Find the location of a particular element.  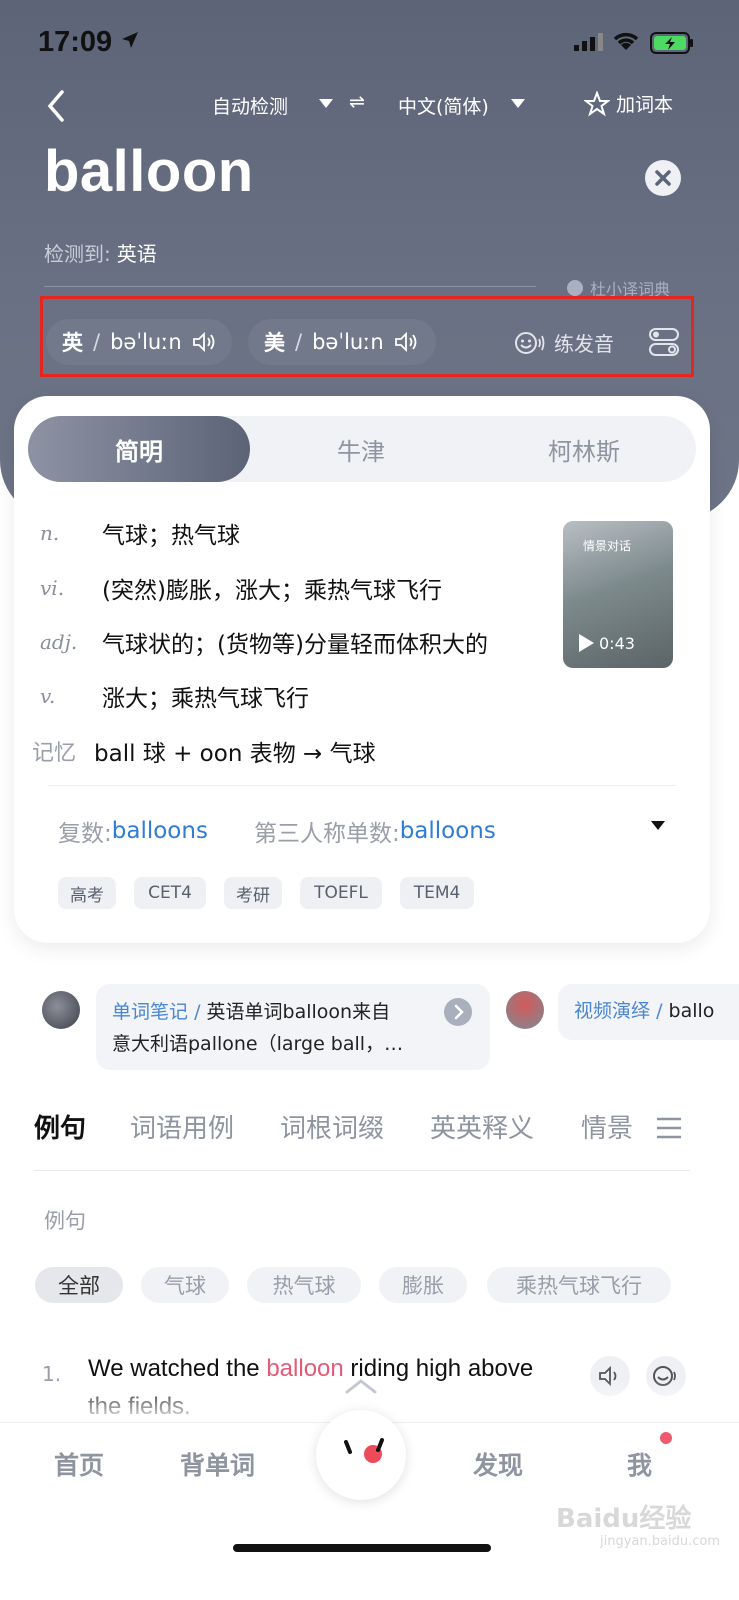

example-chip: 乘热气球飞行 is located at coordinates (579, 1285).